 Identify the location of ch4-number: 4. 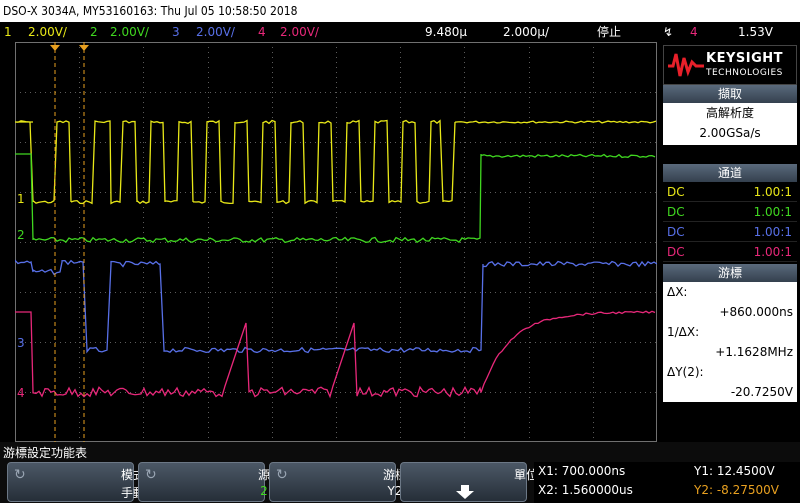
(262, 32).